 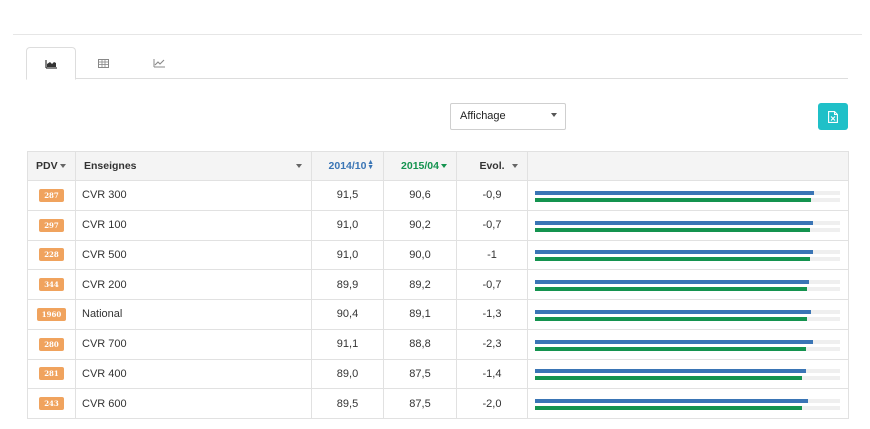 I want to click on evol-cell: -1, so click(x=492, y=255).